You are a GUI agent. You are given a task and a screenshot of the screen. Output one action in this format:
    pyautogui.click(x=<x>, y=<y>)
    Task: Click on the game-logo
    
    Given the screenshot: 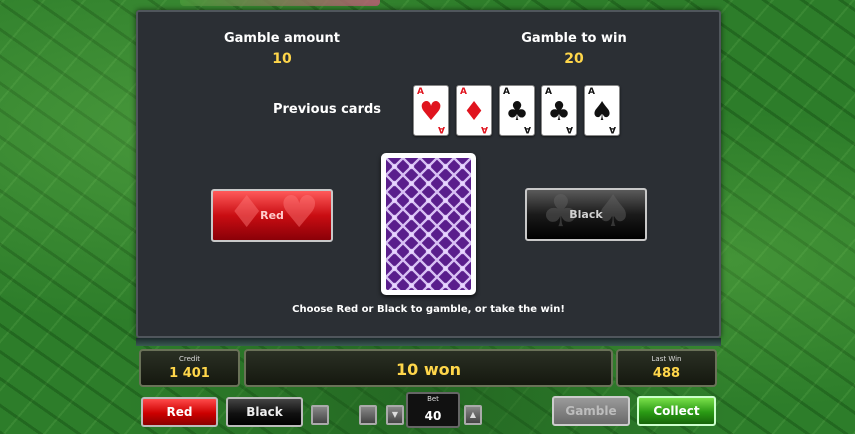 What is the action you would take?
    pyautogui.click(x=280, y=3)
    